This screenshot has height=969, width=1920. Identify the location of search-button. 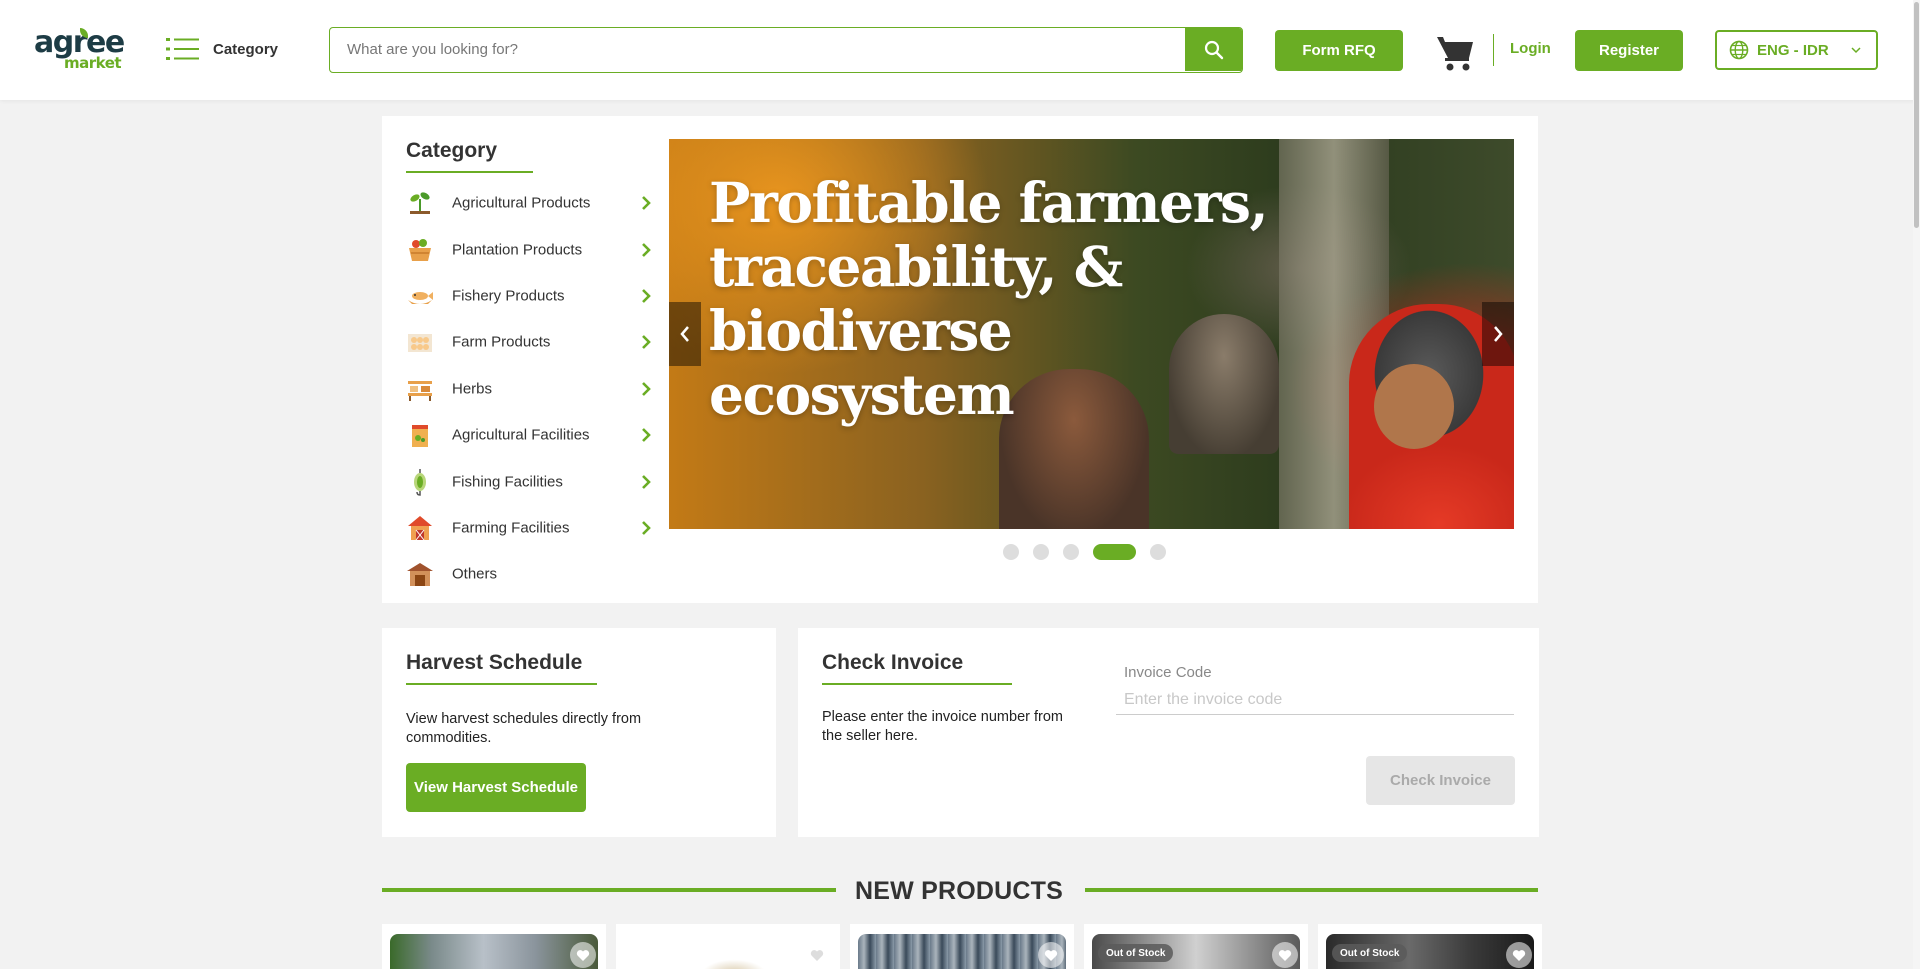
(1213, 49).